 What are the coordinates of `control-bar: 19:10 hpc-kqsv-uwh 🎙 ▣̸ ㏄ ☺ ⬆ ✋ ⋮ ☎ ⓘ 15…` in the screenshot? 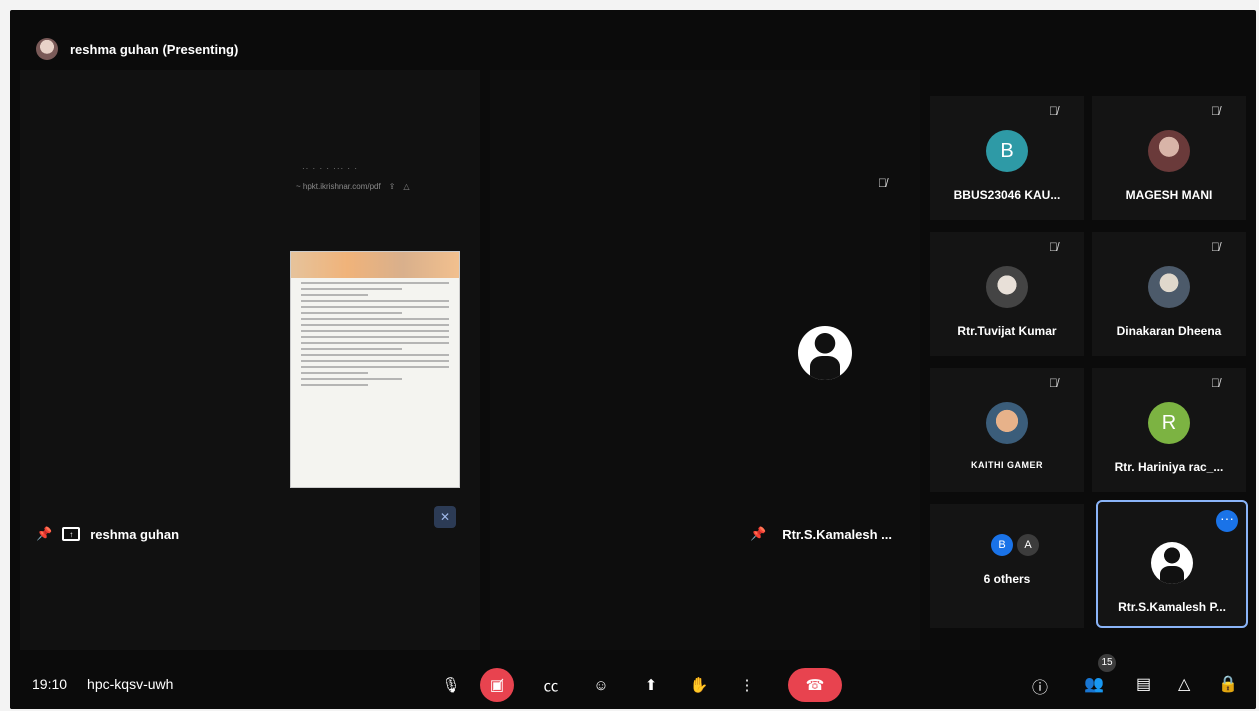 It's located at (633, 679).